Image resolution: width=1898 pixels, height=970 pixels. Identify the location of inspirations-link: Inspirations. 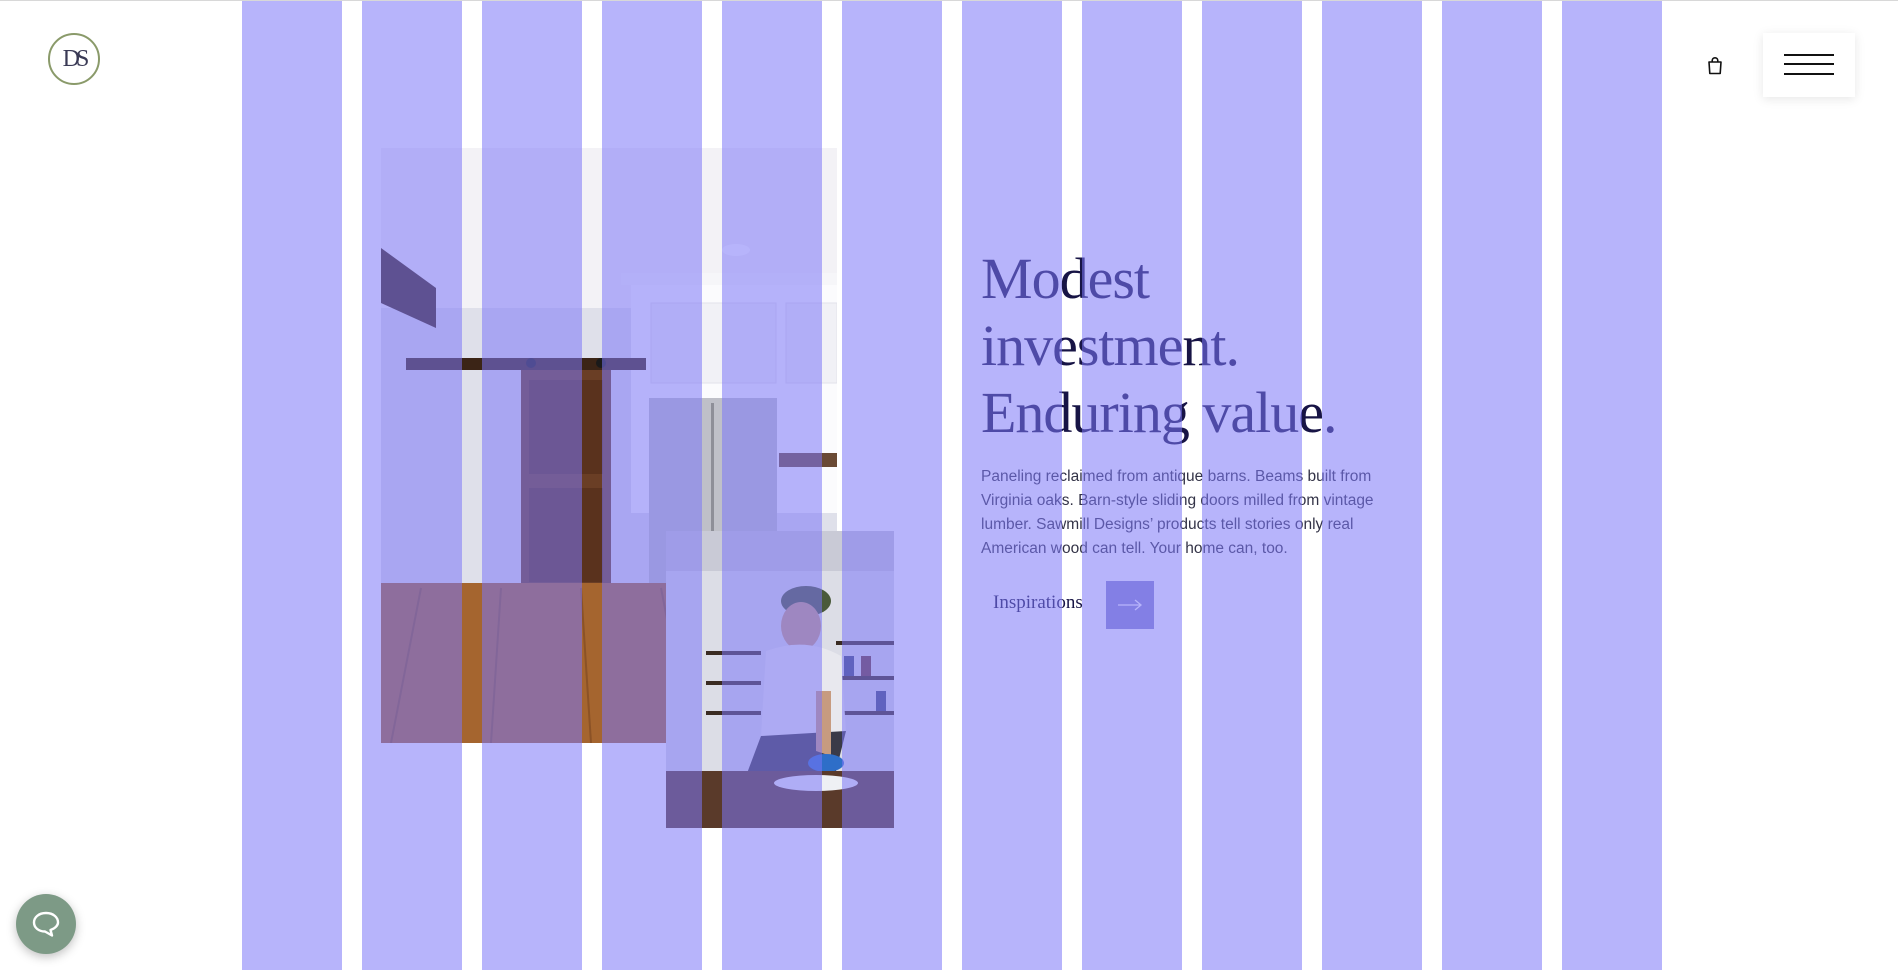
(1038, 603).